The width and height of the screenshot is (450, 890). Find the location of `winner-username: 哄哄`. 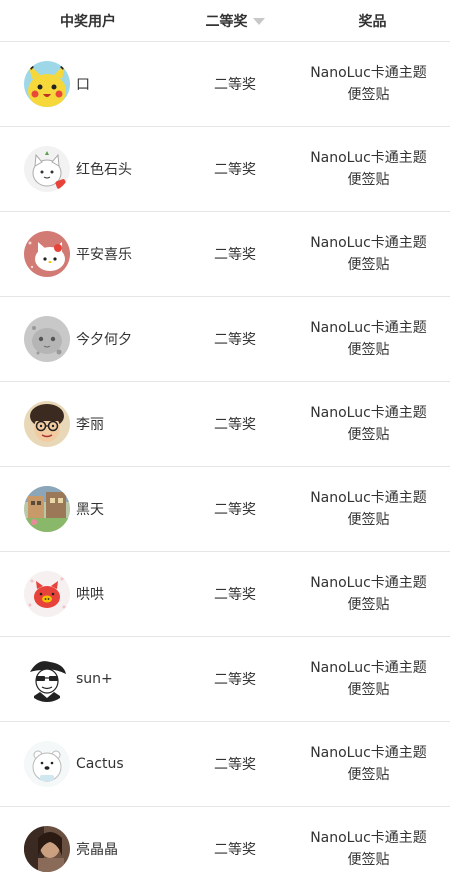

winner-username: 哄哄 is located at coordinates (90, 595).